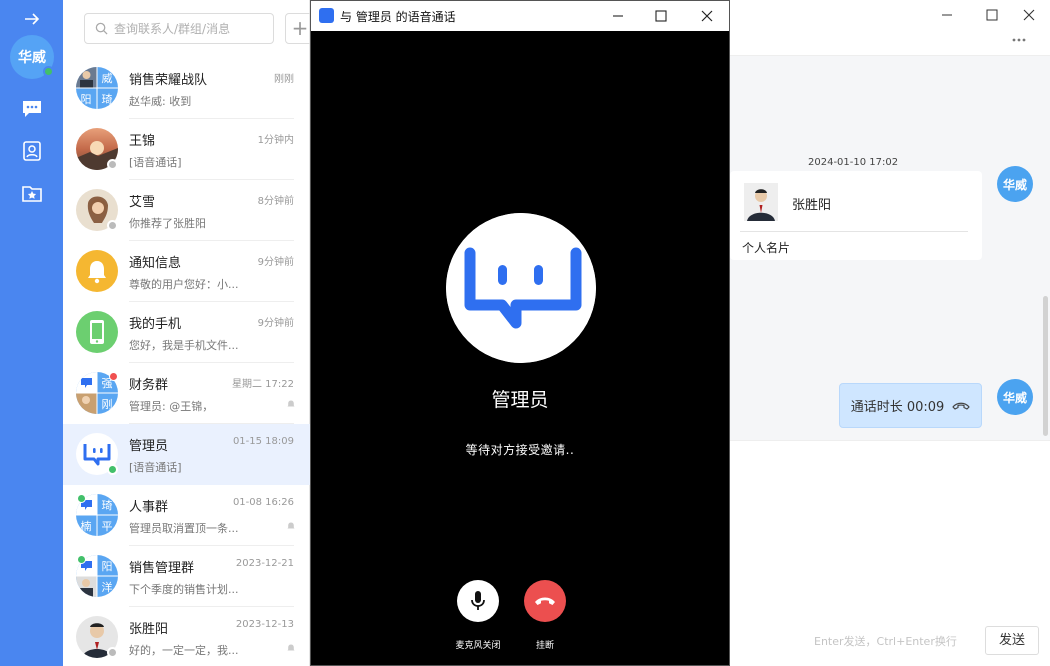 Image resolution: width=1050 pixels, height=666 pixels. What do you see at coordinates (1012, 640) in the screenshot?
I see `send-button: 发送` at bounding box center [1012, 640].